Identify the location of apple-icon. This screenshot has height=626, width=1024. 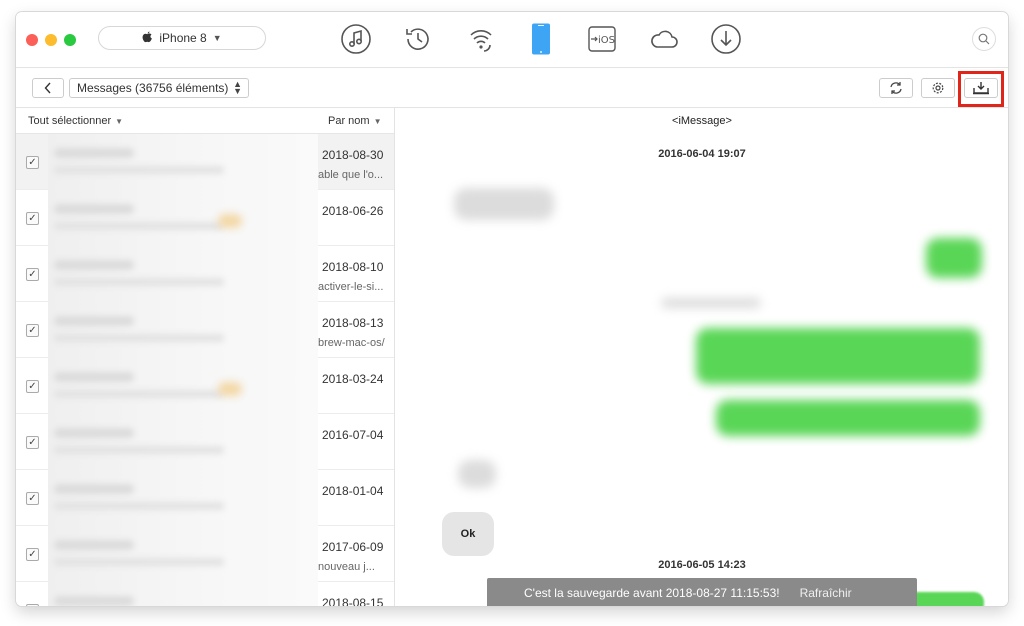
(147, 38).